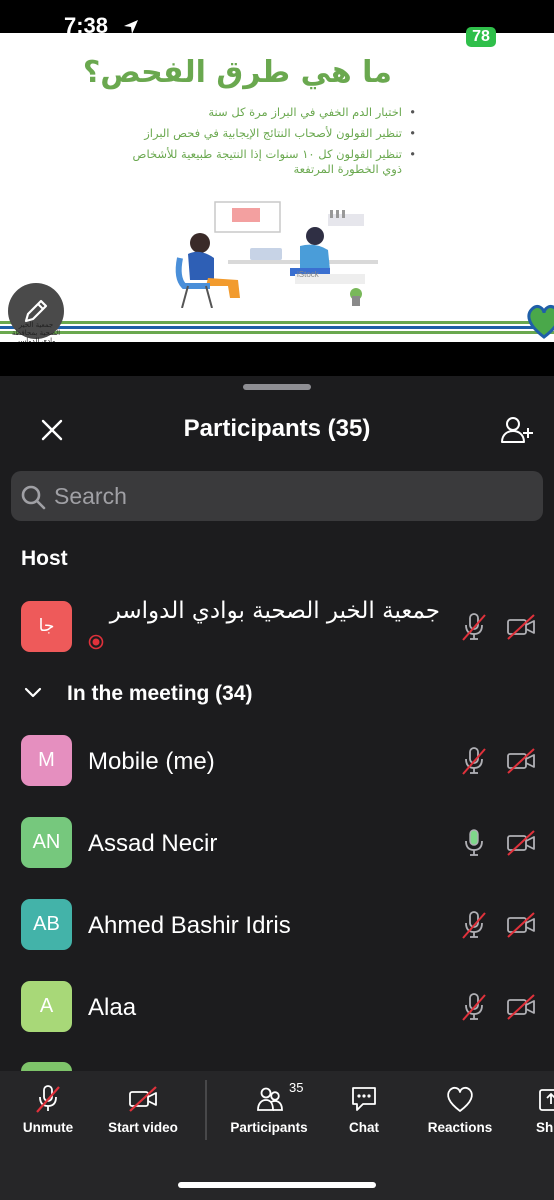 The height and width of the screenshot is (1200, 554). Describe the element at coordinates (96, 642) in the screenshot. I see `recording-icon` at that location.